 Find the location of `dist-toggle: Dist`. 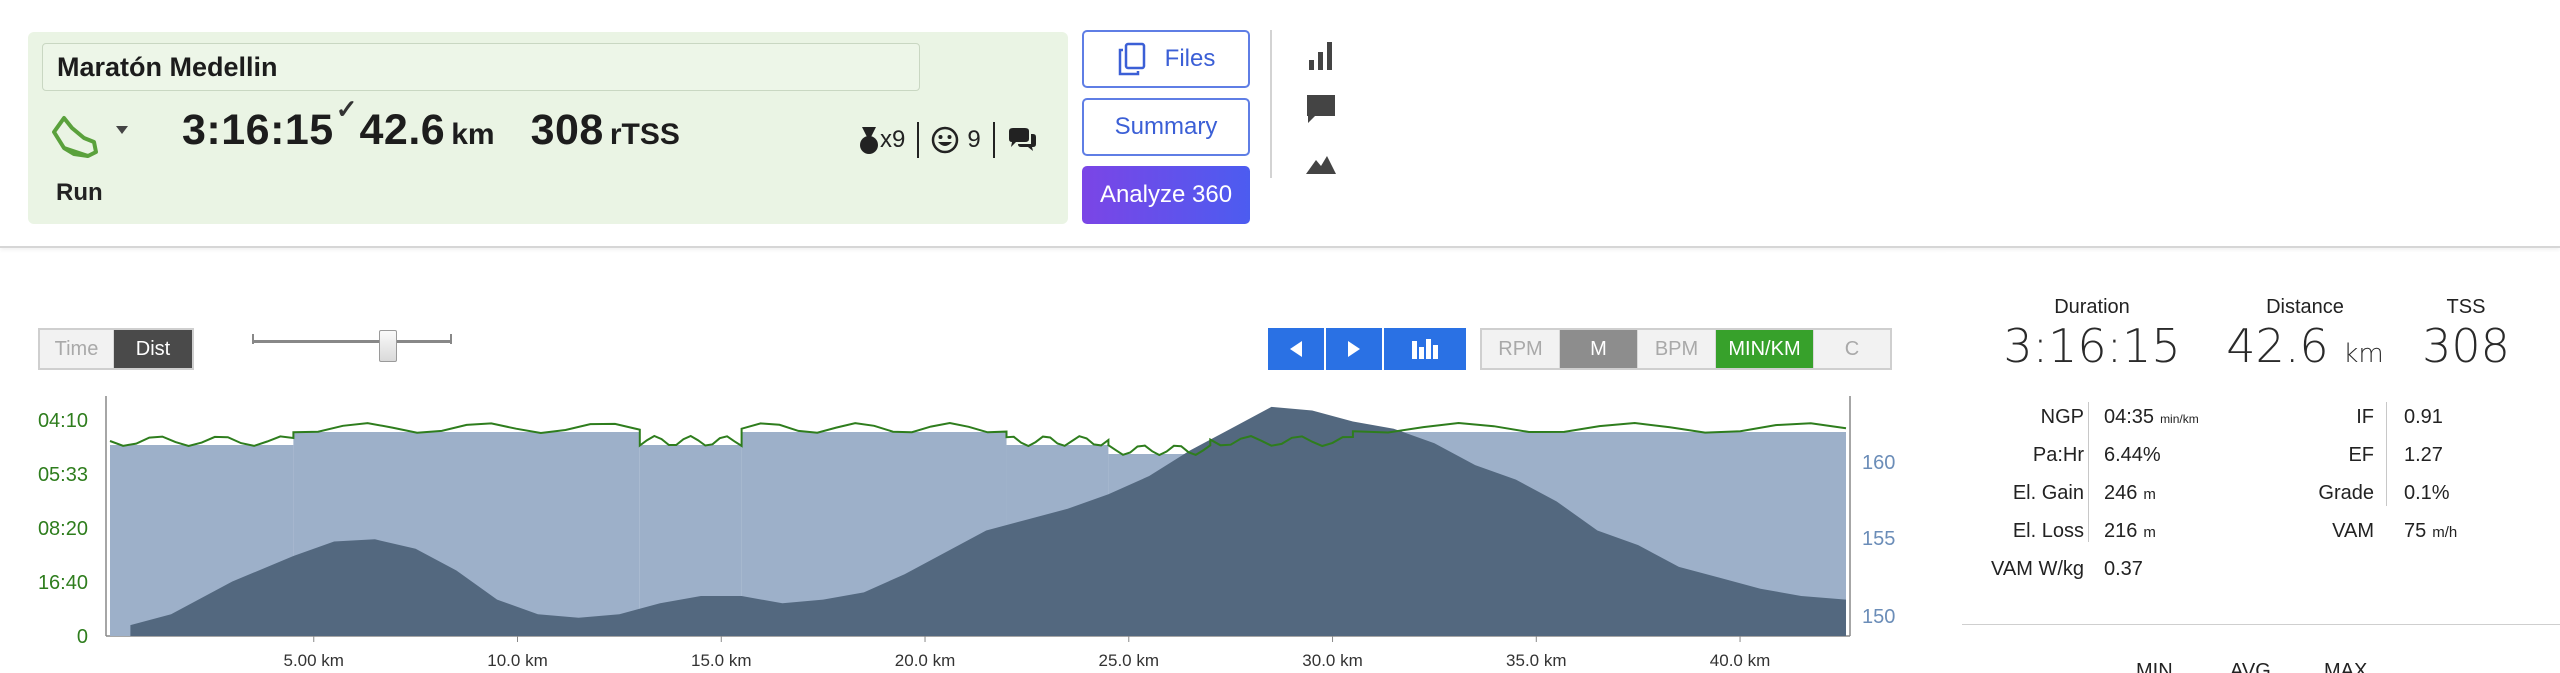

dist-toggle: Dist is located at coordinates (153, 349).